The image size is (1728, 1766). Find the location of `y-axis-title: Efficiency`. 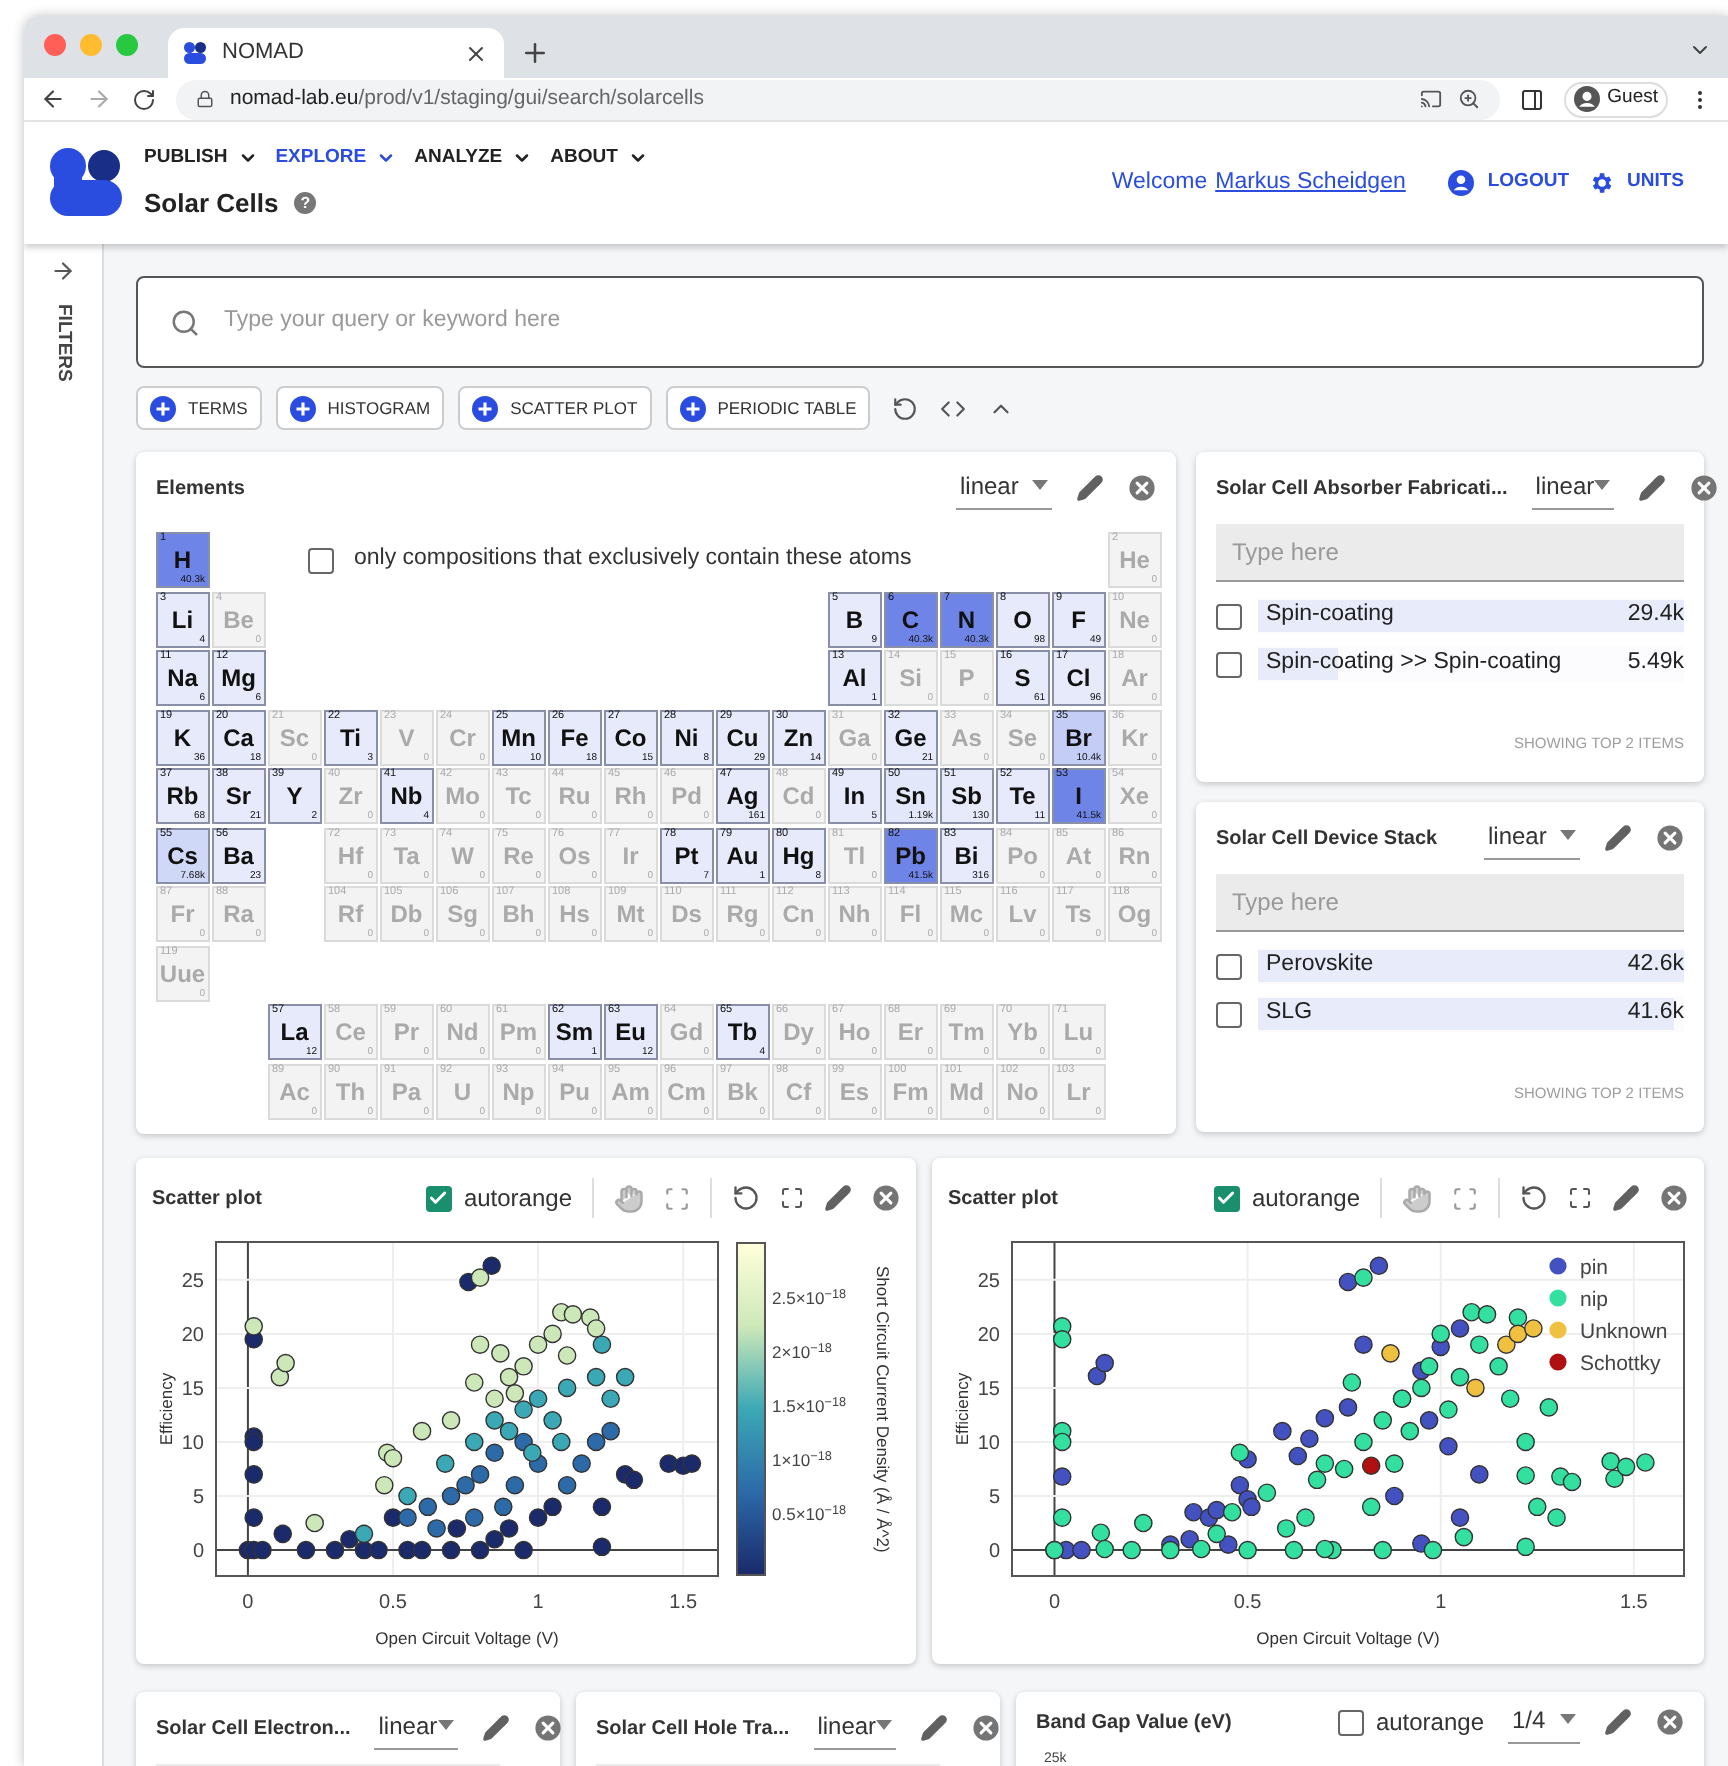

y-axis-title: Efficiency is located at coordinates (962, 1409).